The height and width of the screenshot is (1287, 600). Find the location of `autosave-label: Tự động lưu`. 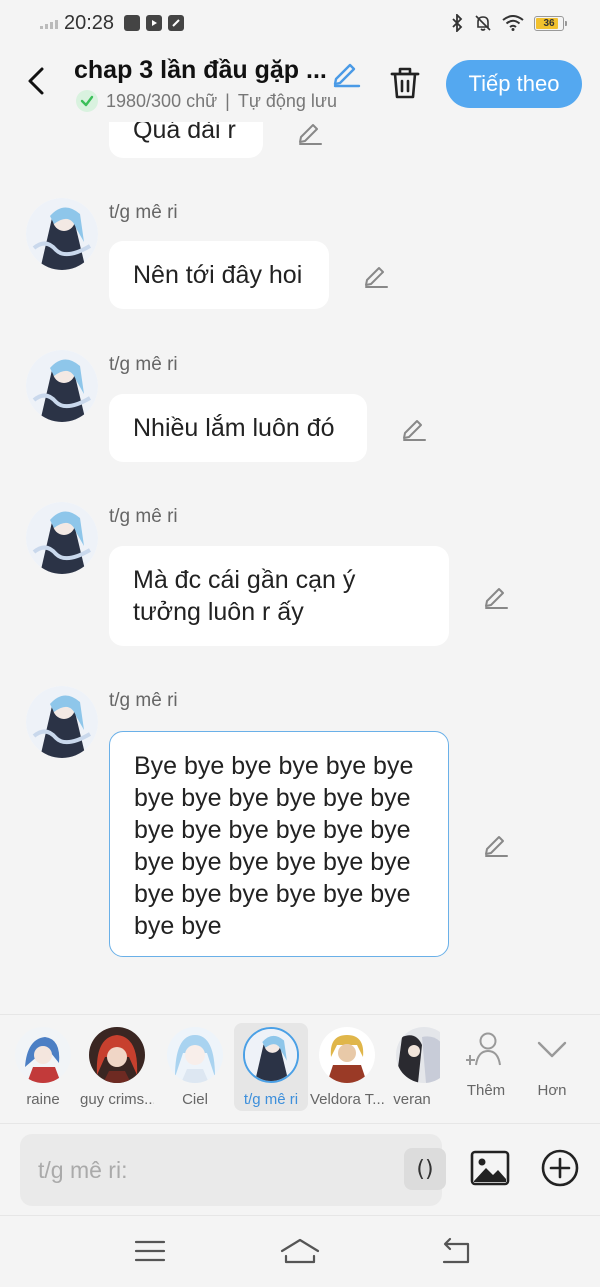

autosave-label: Tự động lưu is located at coordinates (287, 100).